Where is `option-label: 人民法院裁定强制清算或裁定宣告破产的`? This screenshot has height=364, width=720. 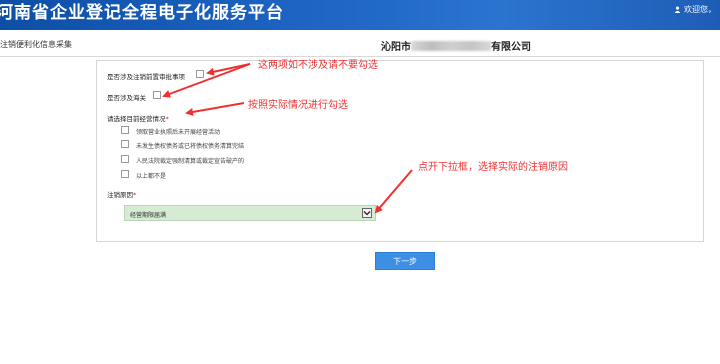
option-label: 人民法院裁定强制清算或裁定宣告破产的 is located at coordinates (190, 161).